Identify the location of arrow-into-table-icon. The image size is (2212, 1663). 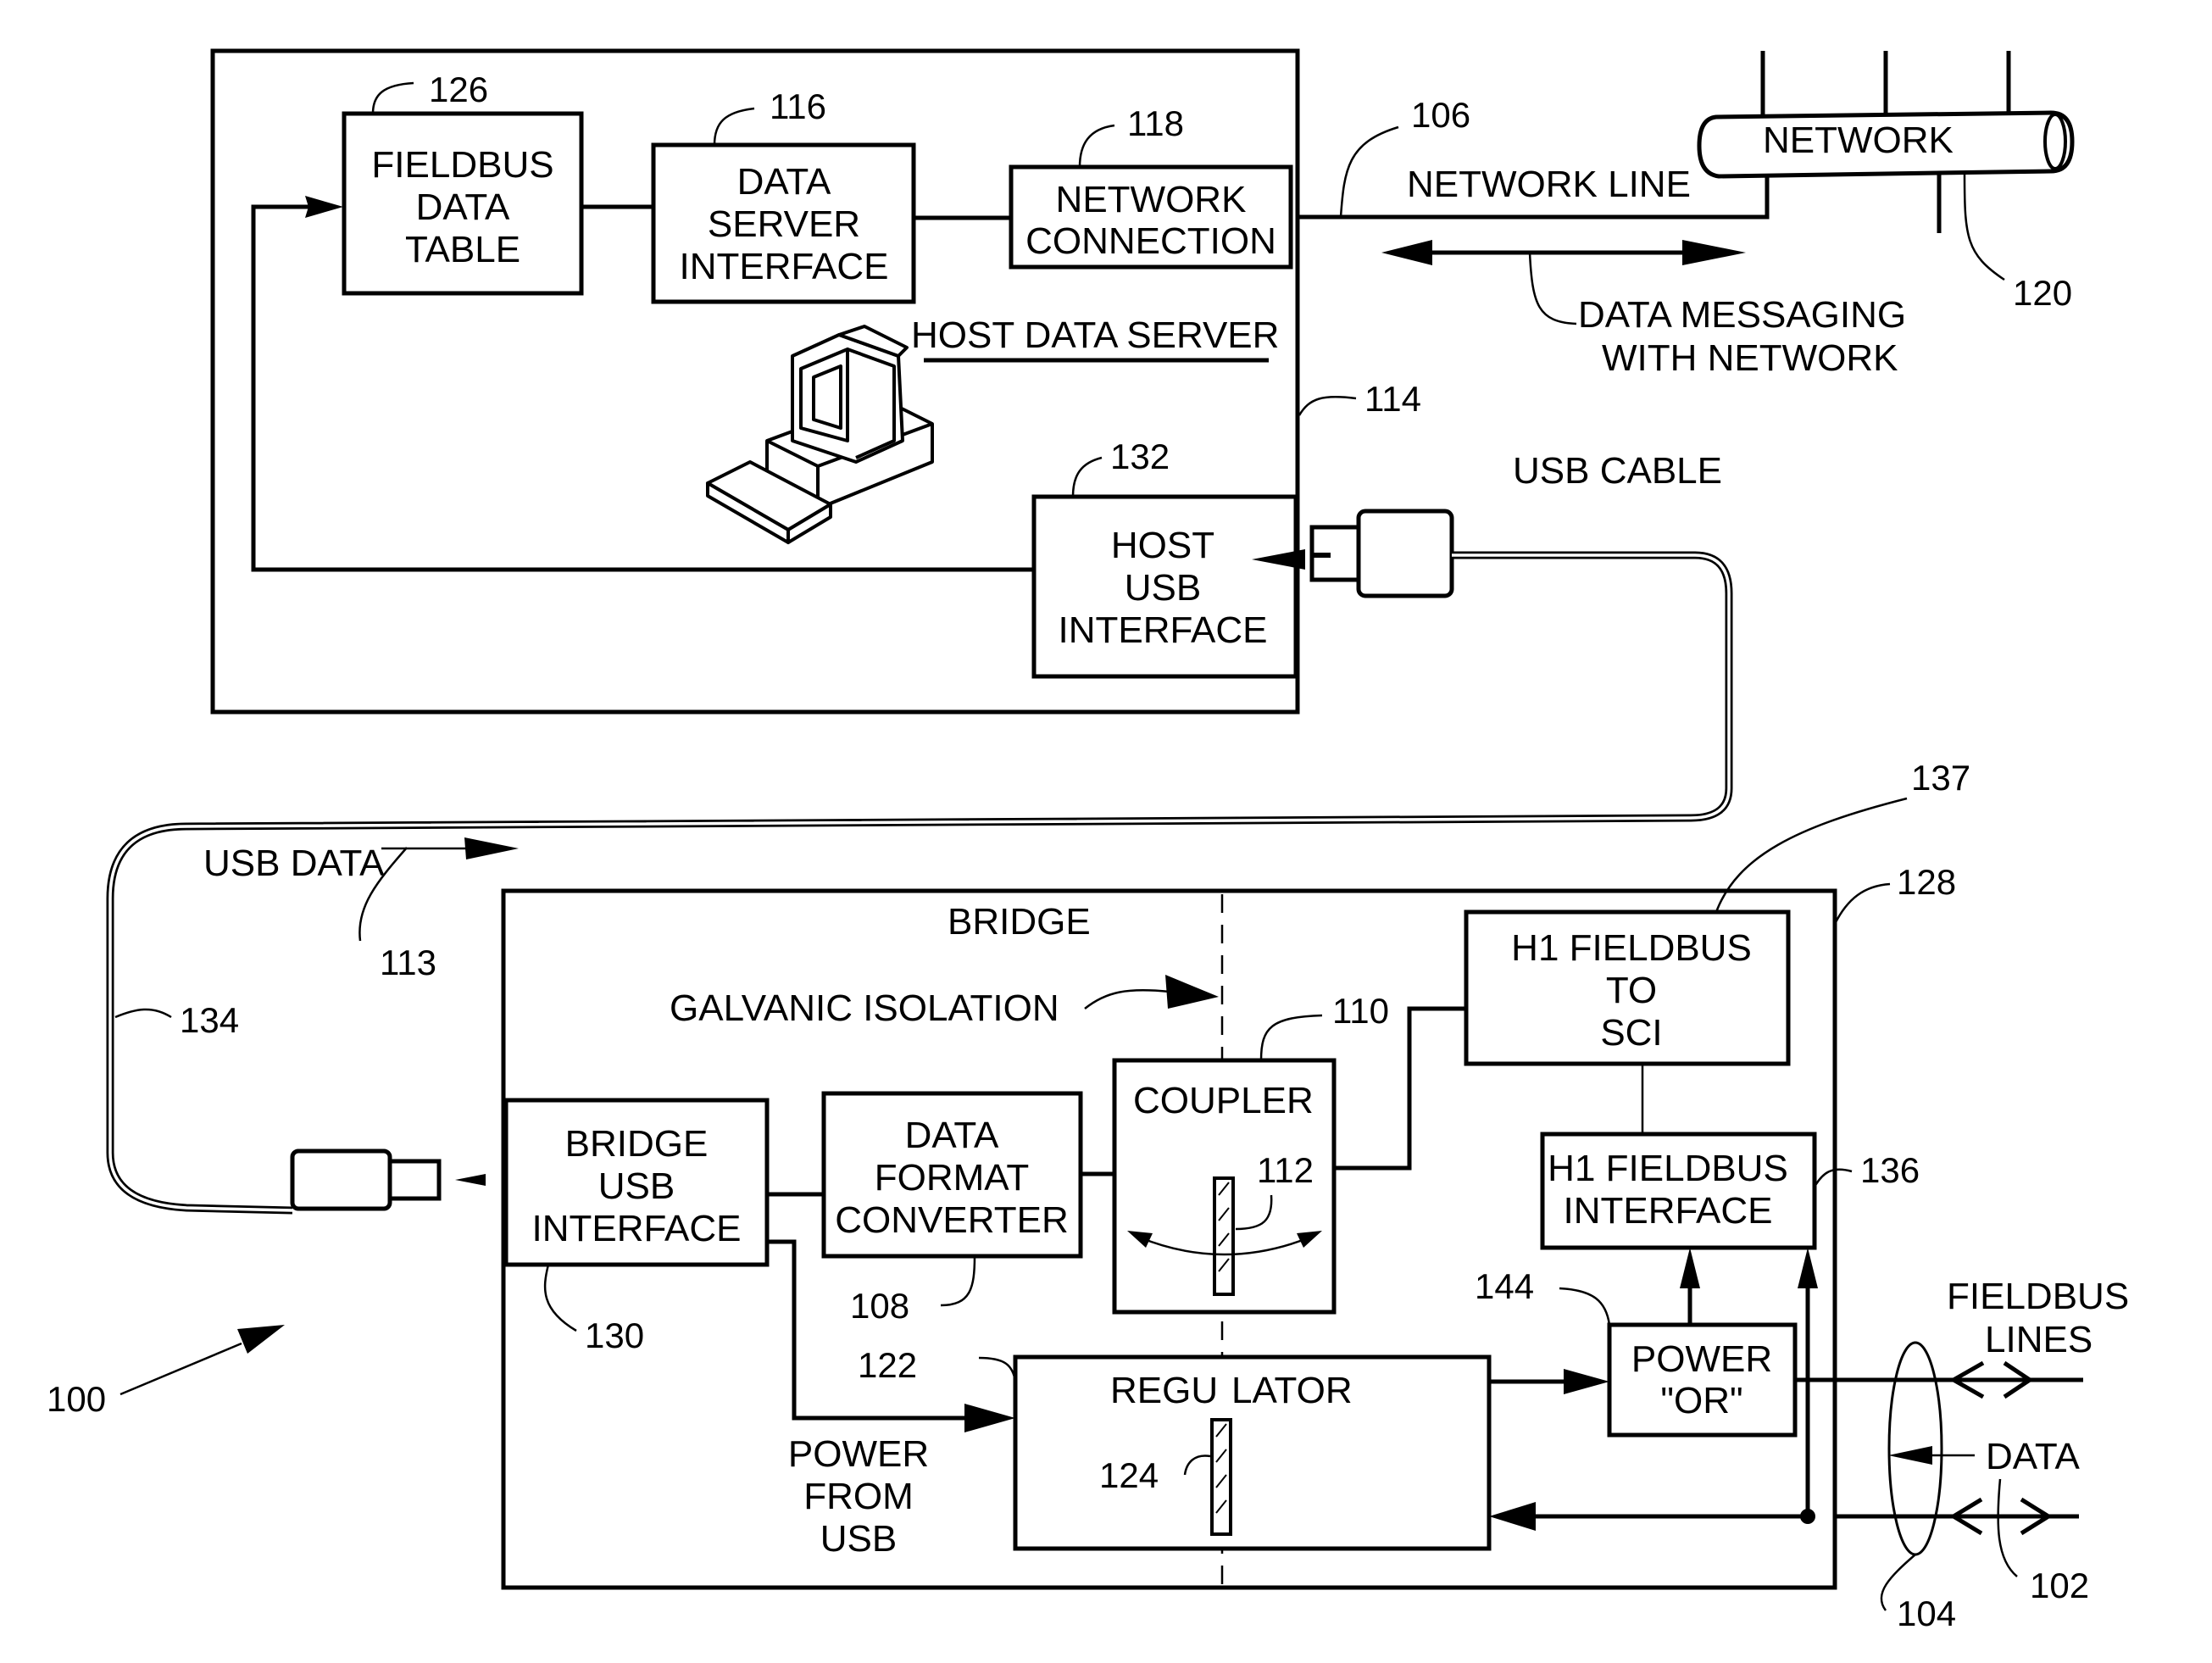
(324, 207).